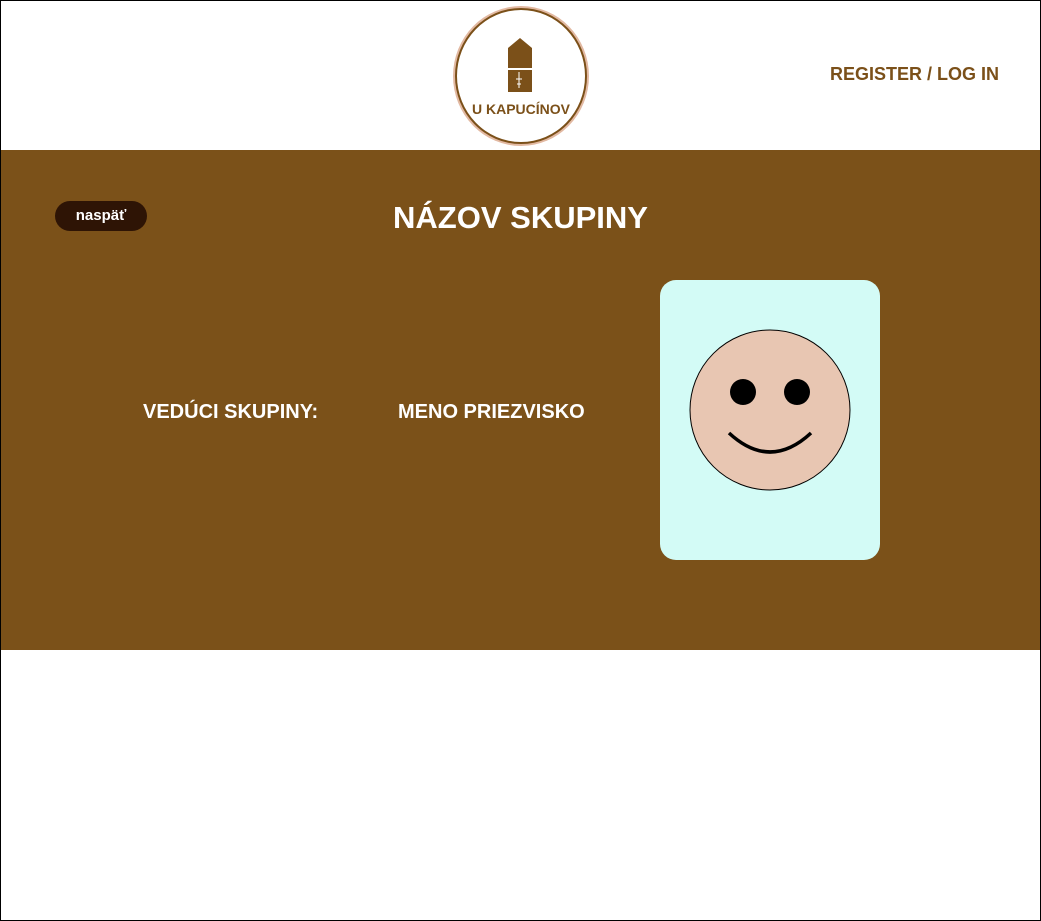 The width and height of the screenshot is (1041, 921). I want to click on smiley-face-icon, so click(770, 410).